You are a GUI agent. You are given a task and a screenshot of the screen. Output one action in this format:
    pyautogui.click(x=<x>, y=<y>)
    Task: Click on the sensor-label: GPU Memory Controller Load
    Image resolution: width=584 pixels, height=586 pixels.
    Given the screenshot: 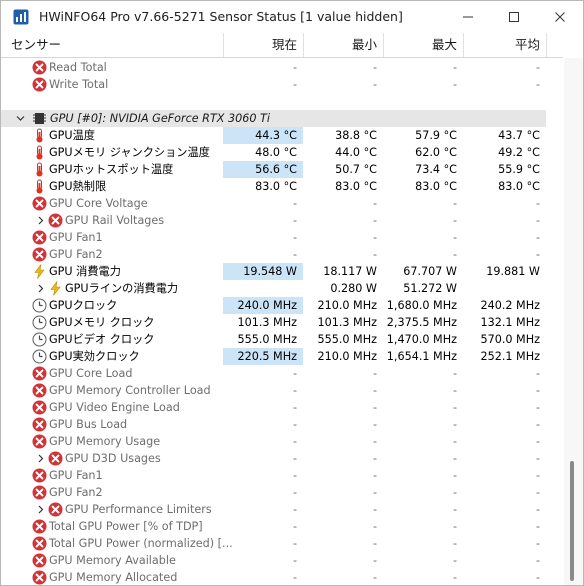 What is the action you would take?
    pyautogui.click(x=130, y=390)
    